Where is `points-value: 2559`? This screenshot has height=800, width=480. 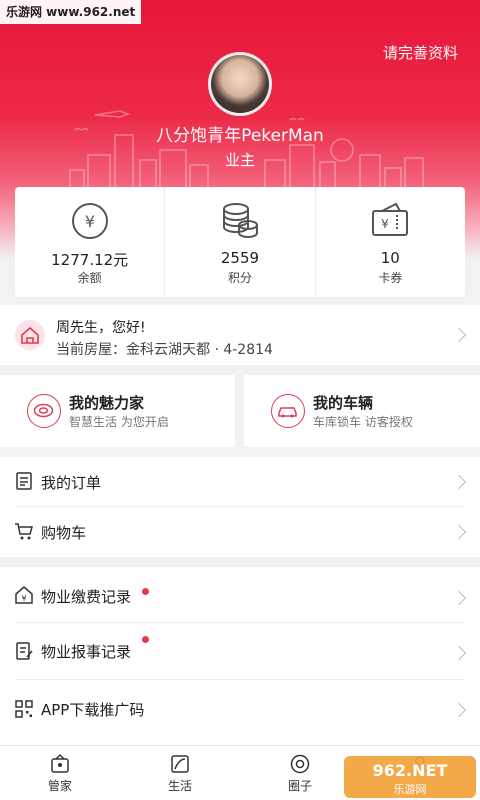
points-value: 2559 is located at coordinates (240, 258).